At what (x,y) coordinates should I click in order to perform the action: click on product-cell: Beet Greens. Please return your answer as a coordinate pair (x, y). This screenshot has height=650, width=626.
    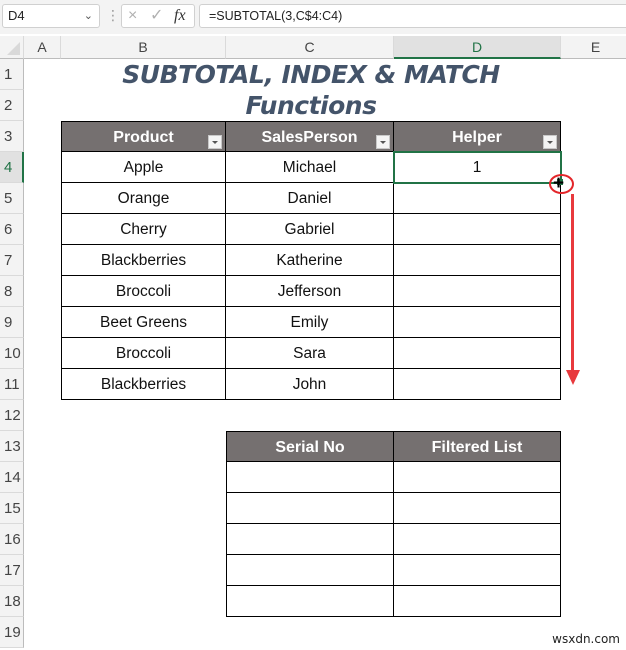
    Looking at the image, I should click on (143, 322).